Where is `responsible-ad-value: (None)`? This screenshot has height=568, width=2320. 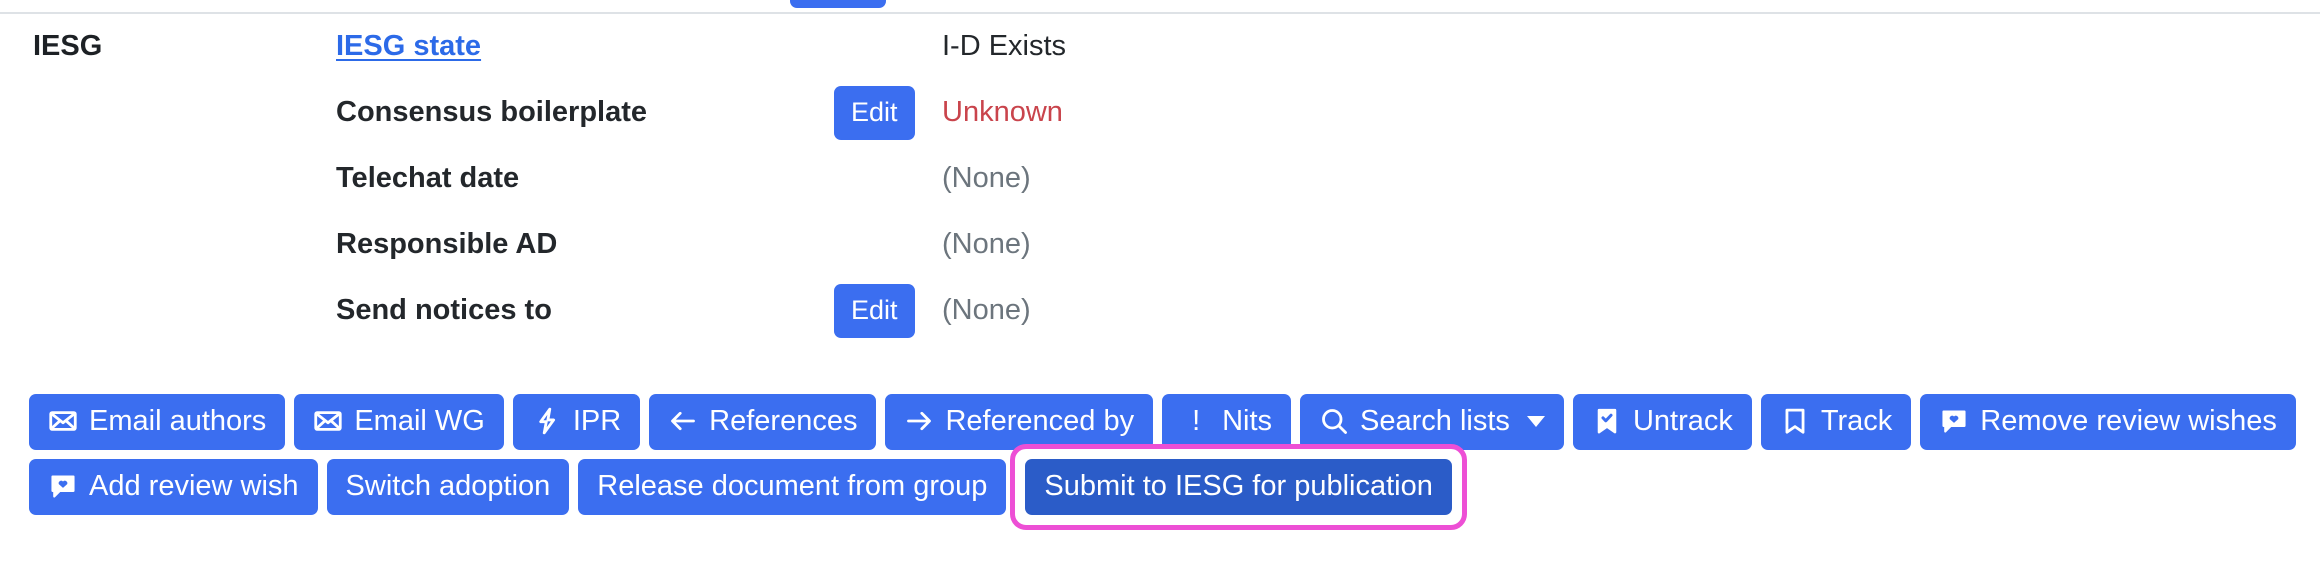 responsible-ad-value: (None) is located at coordinates (986, 244).